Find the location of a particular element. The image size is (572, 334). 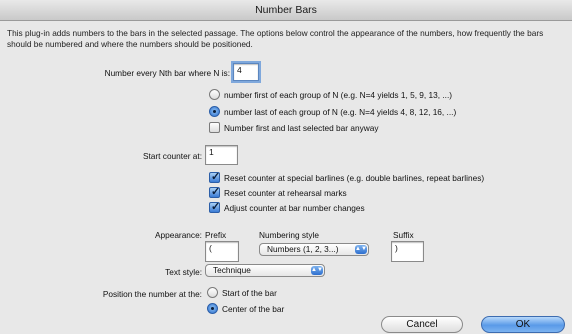

text-style-value: Technique is located at coordinates (232, 270).